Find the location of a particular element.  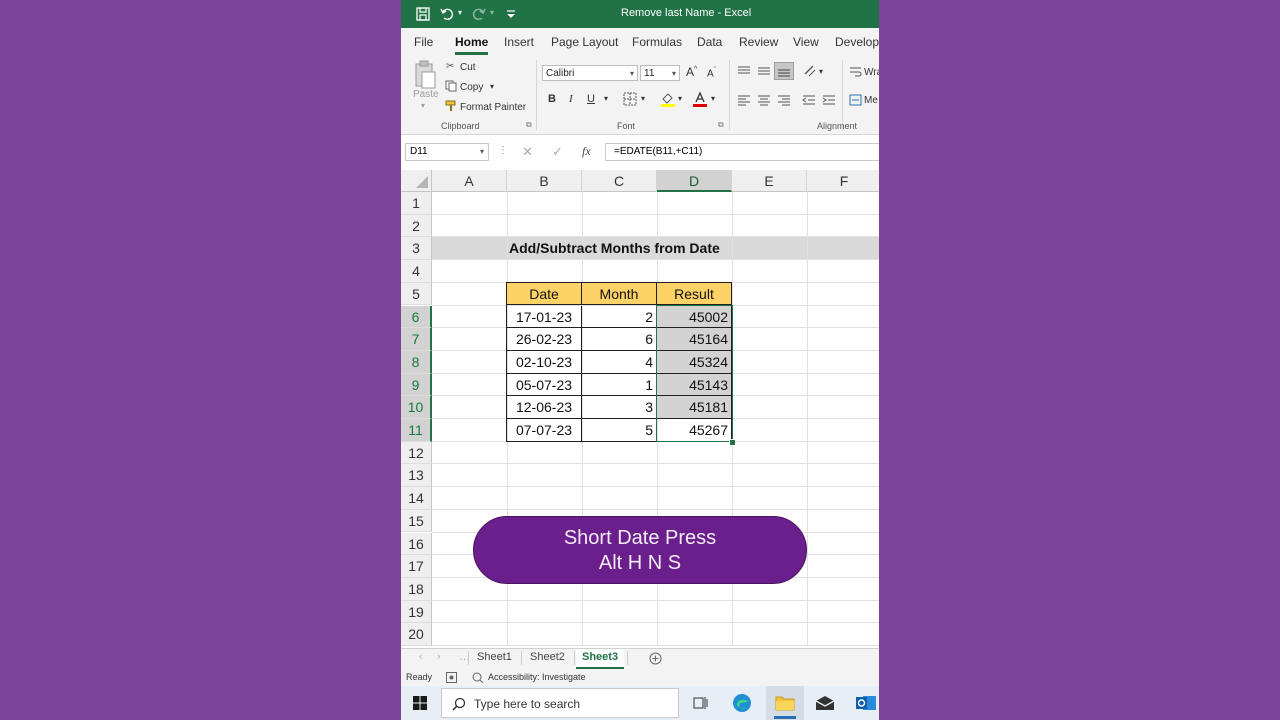

cell-date: 05-07-23 is located at coordinates (544, 385).